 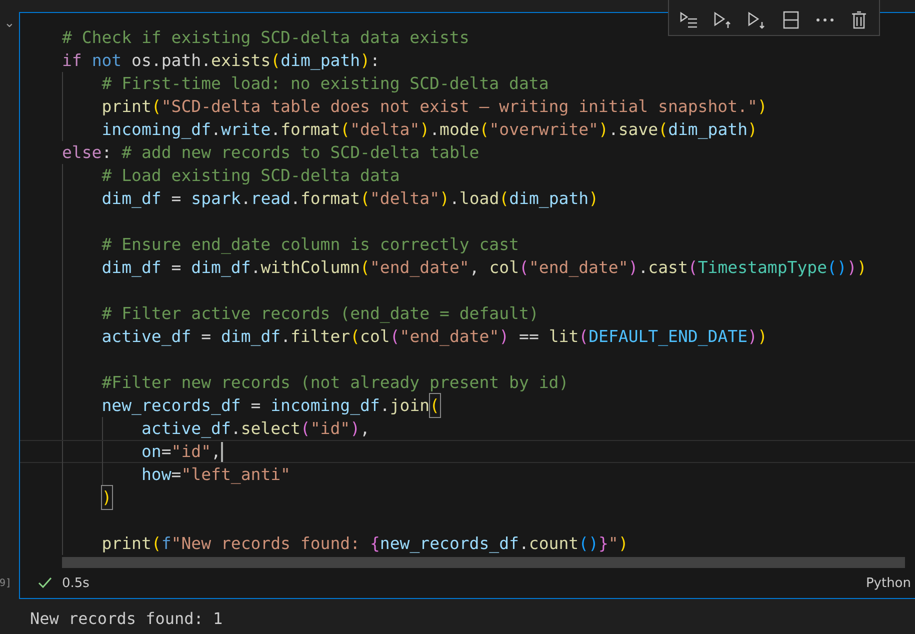 I want to click on text-cursor, so click(x=221, y=452).